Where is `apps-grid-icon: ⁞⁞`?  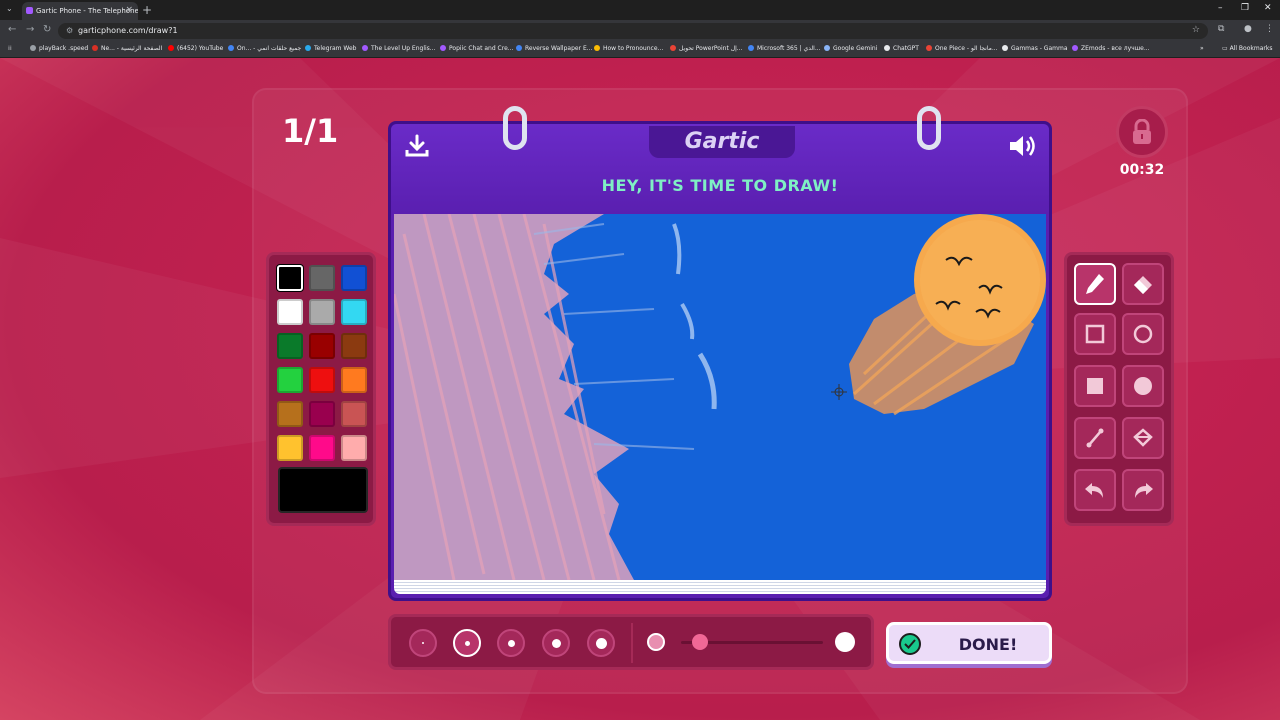 apps-grid-icon: ⁞⁞ is located at coordinates (10, 48).